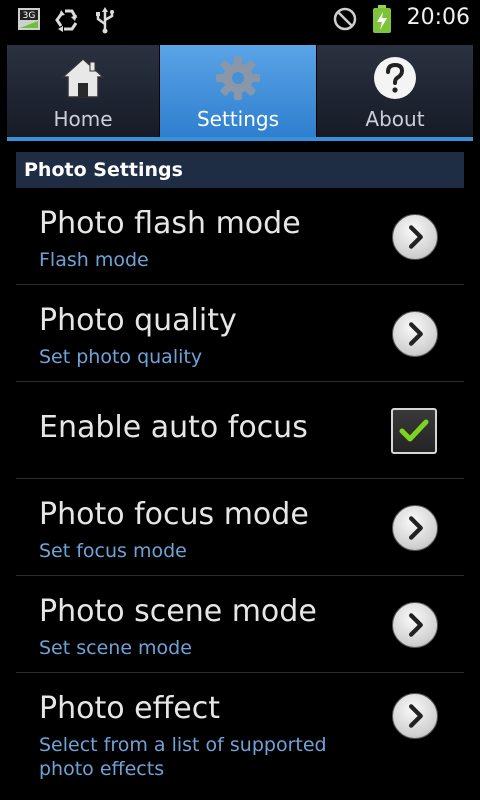 This screenshot has width=480, height=800. Describe the element at coordinates (138, 320) in the screenshot. I see `setting-title: Photo quality` at that location.